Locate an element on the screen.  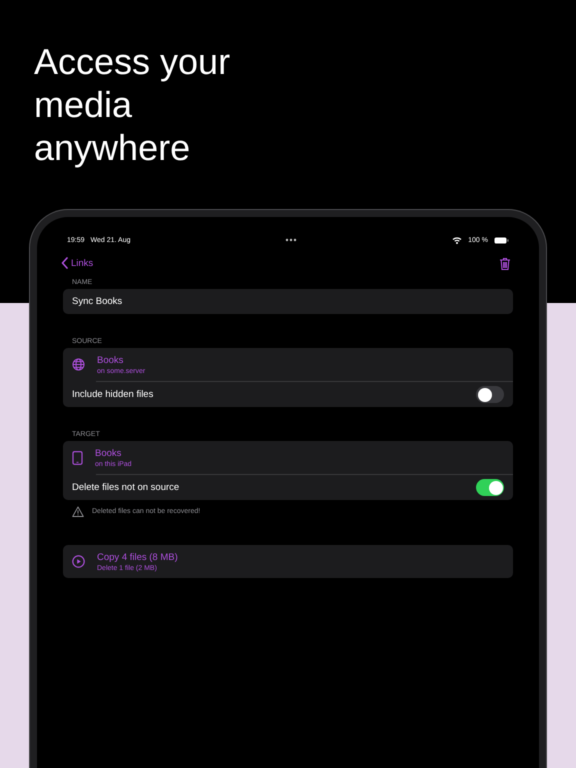
tablet-icon is located at coordinates (77, 457).